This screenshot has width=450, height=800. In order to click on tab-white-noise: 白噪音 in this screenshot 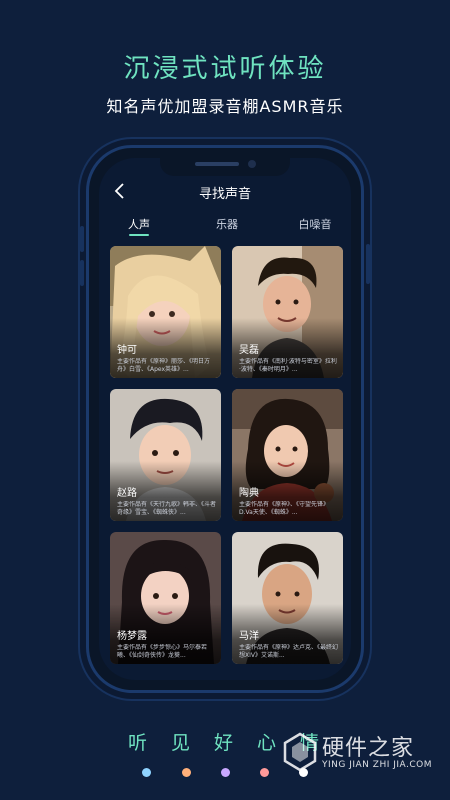, I will do `click(315, 224)`.